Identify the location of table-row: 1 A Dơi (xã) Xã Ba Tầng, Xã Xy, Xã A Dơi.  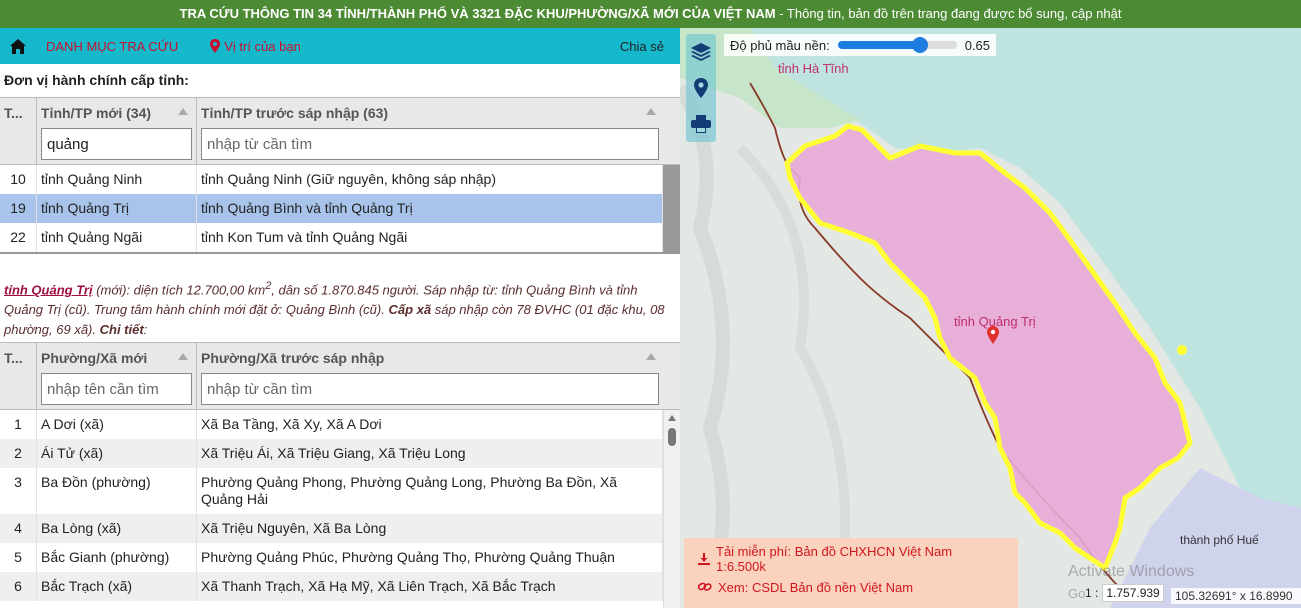
(331, 424).